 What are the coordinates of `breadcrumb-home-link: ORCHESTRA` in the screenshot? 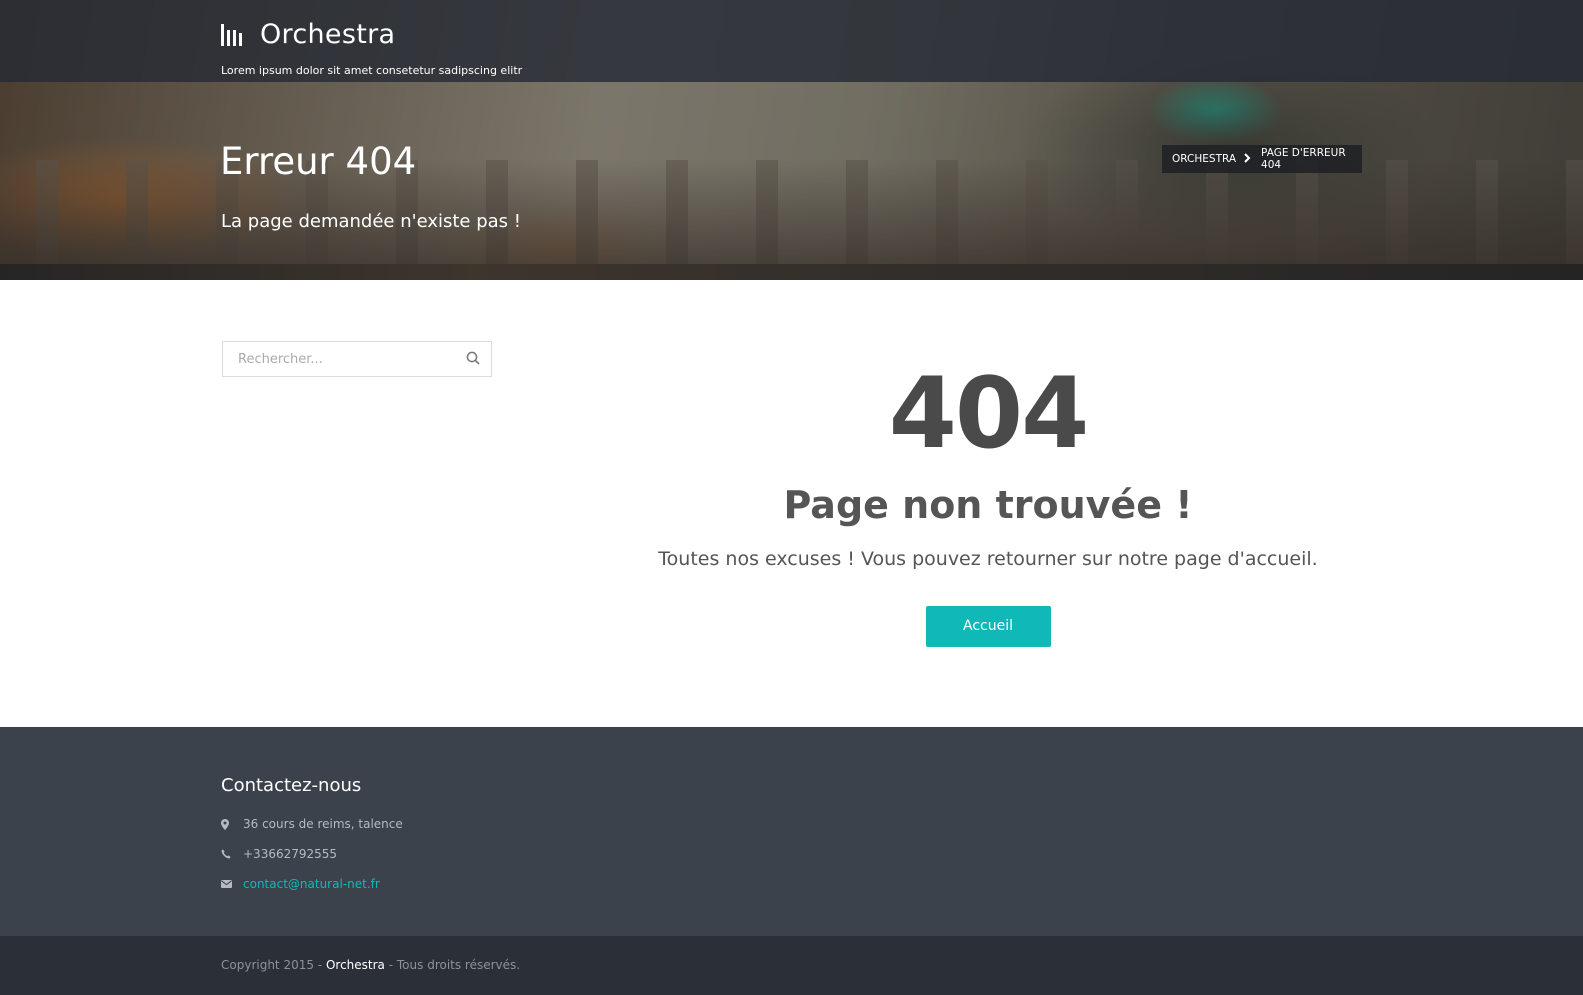 It's located at (1204, 159).